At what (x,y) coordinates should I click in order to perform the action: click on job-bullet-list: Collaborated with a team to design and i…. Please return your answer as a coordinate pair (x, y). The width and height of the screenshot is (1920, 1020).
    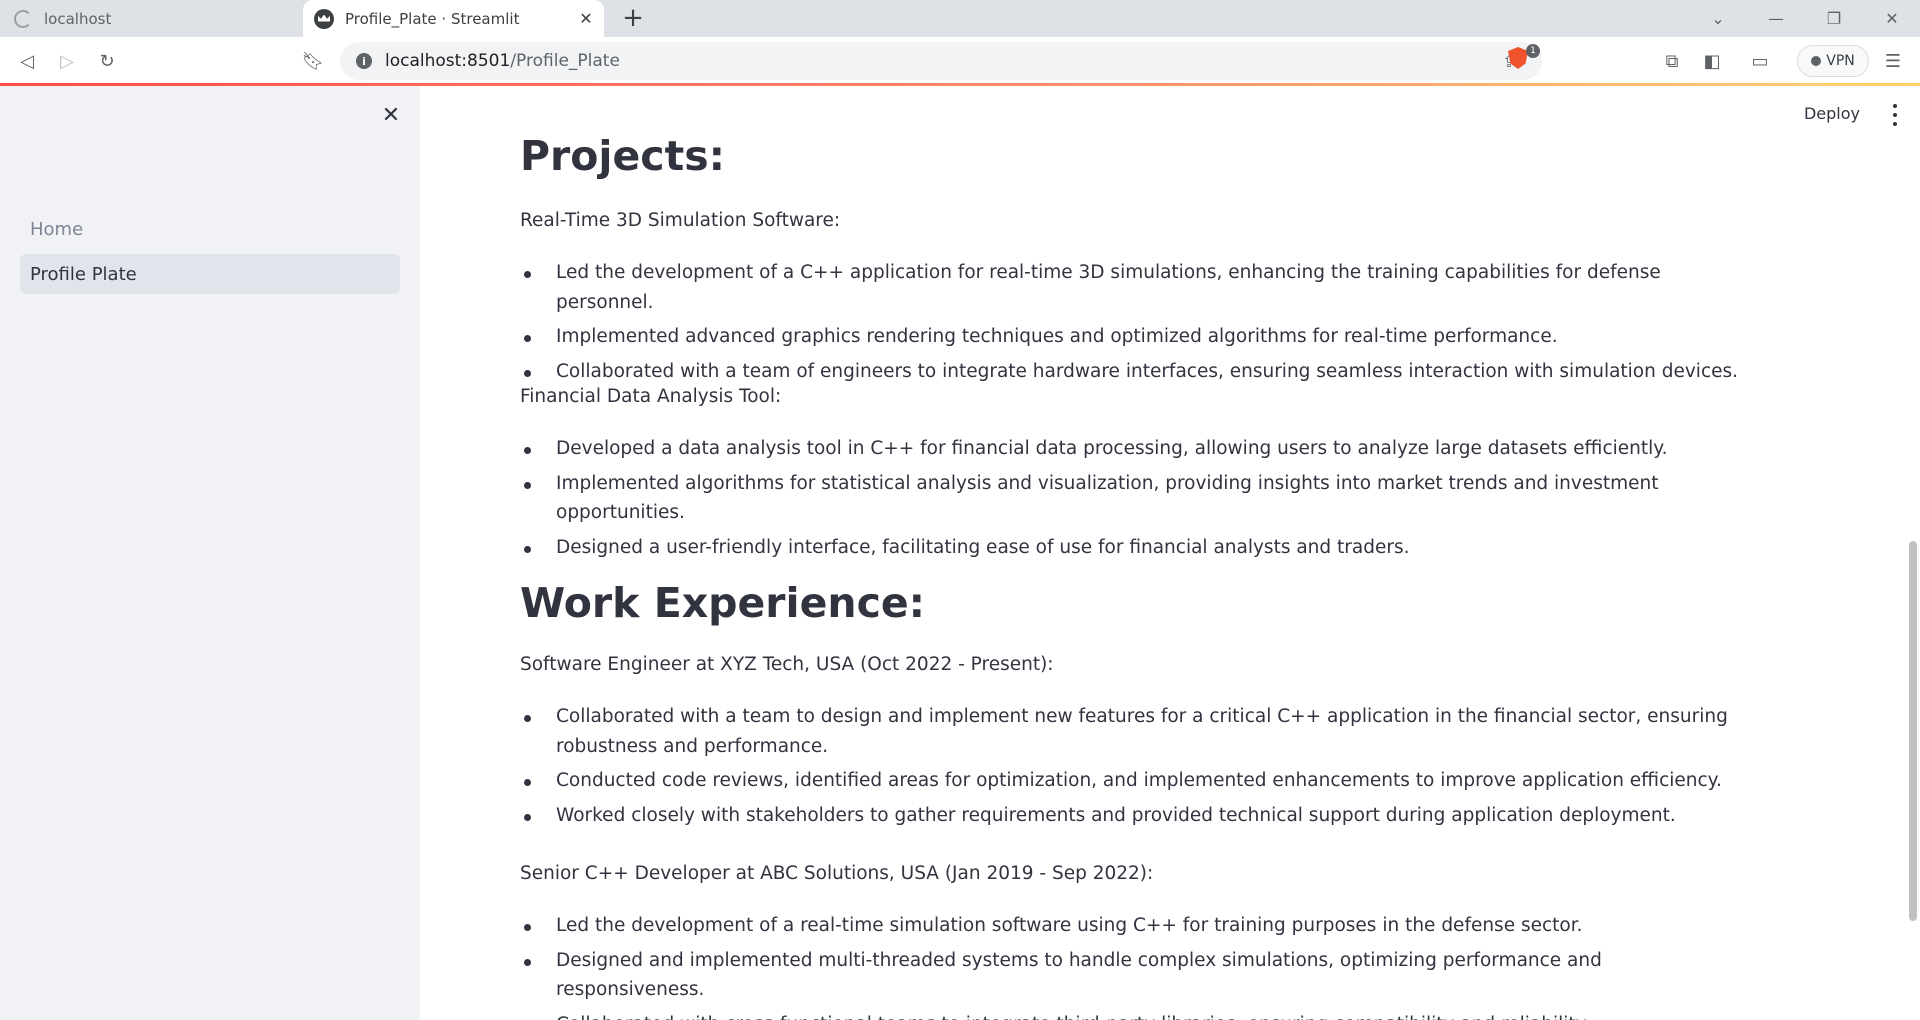
    Looking at the image, I should click on (1135, 768).